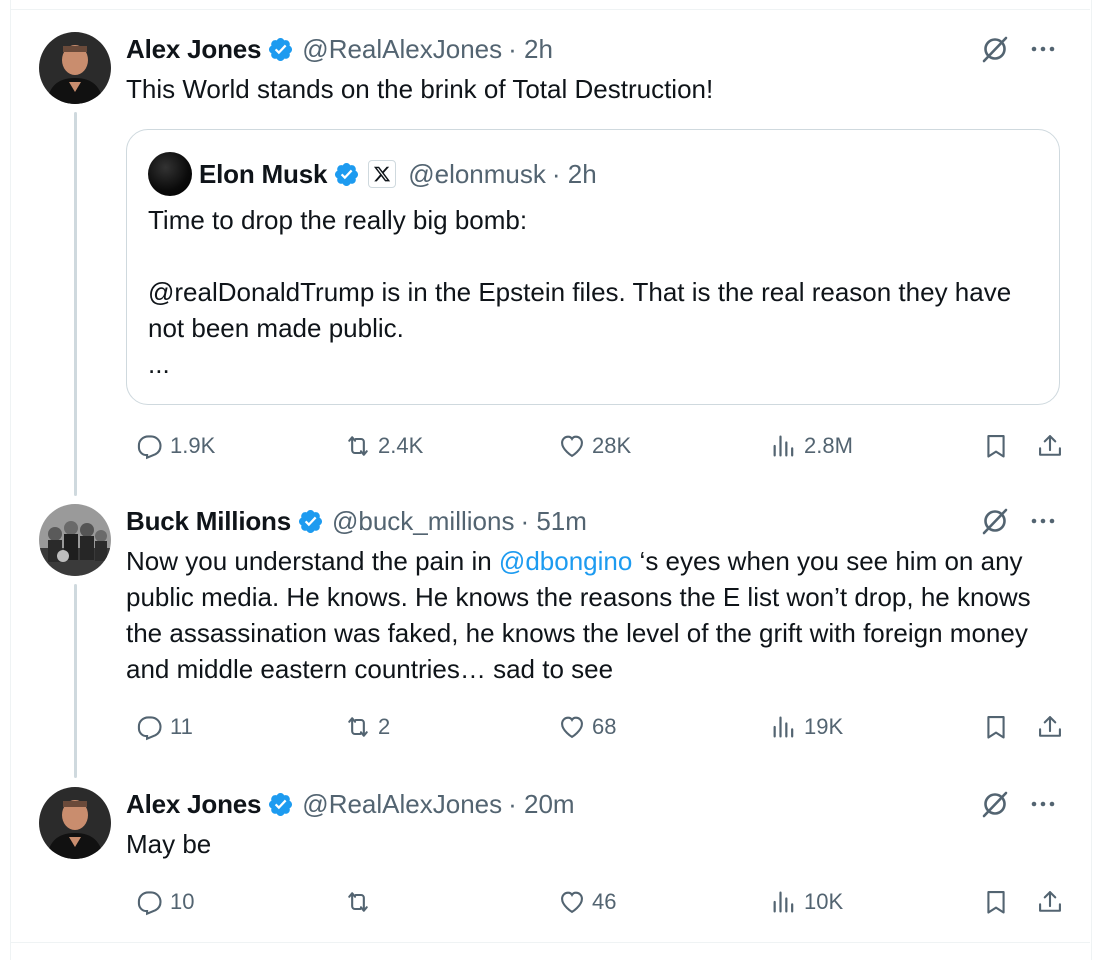  What do you see at coordinates (165, 902) in the screenshot?
I see `reply-button: 10` at bounding box center [165, 902].